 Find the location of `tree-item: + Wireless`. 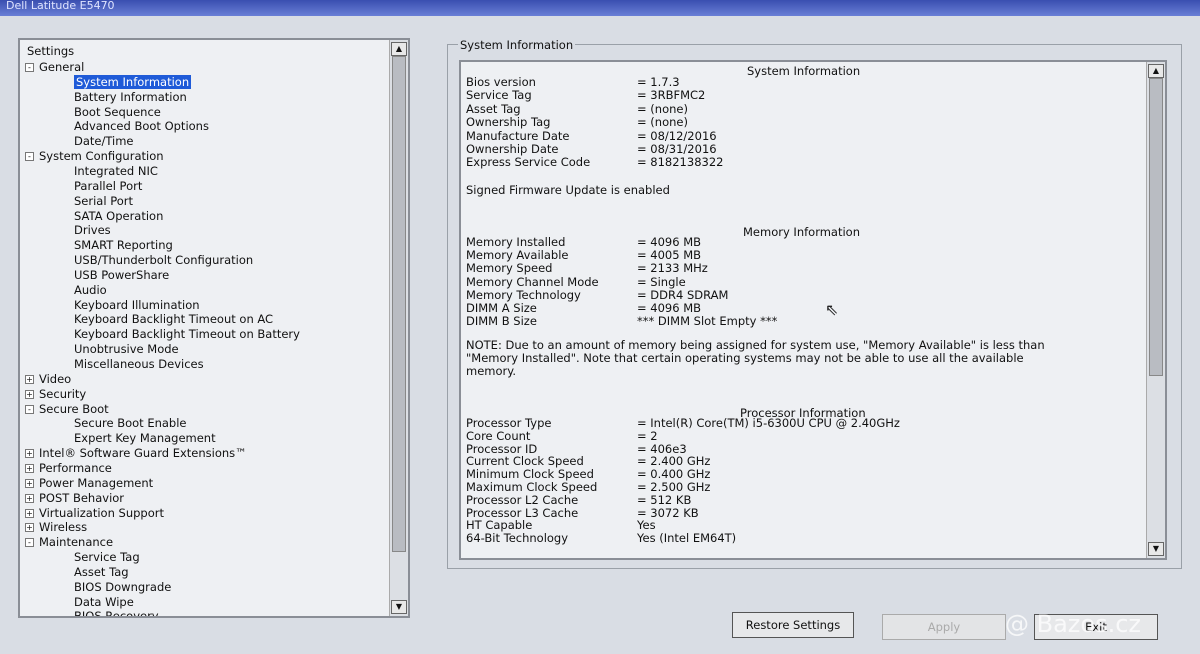

tree-item: + Wireless is located at coordinates (56, 527).